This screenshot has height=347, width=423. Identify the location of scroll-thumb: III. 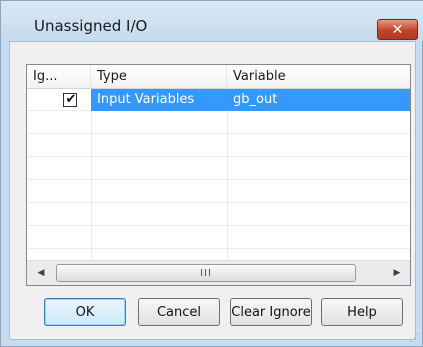
(206, 273).